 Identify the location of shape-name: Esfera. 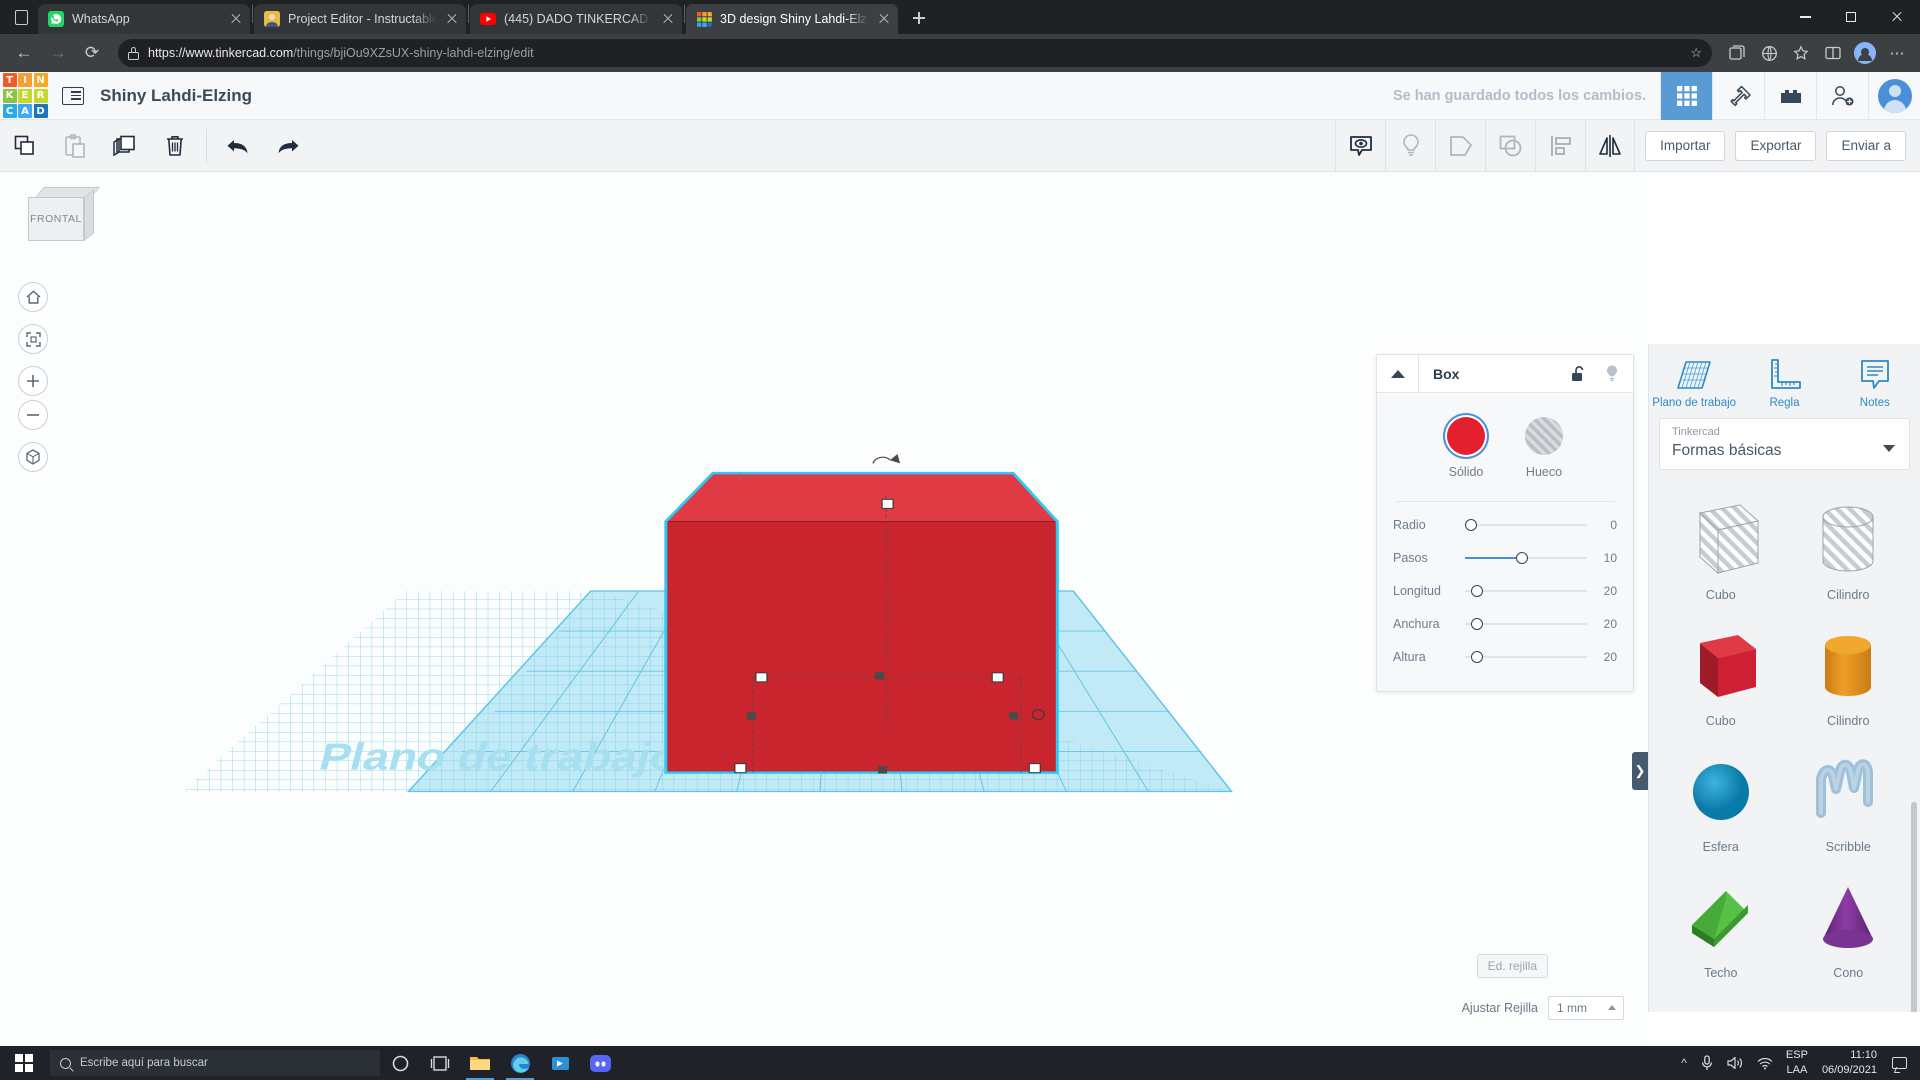
(1720, 847).